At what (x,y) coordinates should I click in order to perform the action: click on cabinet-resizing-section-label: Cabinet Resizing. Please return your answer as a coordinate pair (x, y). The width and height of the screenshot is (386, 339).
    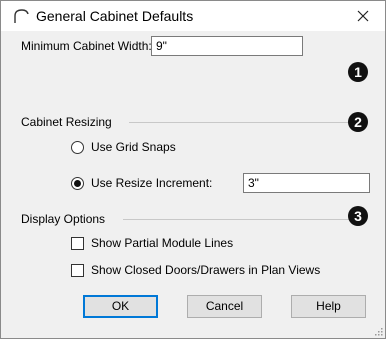
    Looking at the image, I should click on (66, 122).